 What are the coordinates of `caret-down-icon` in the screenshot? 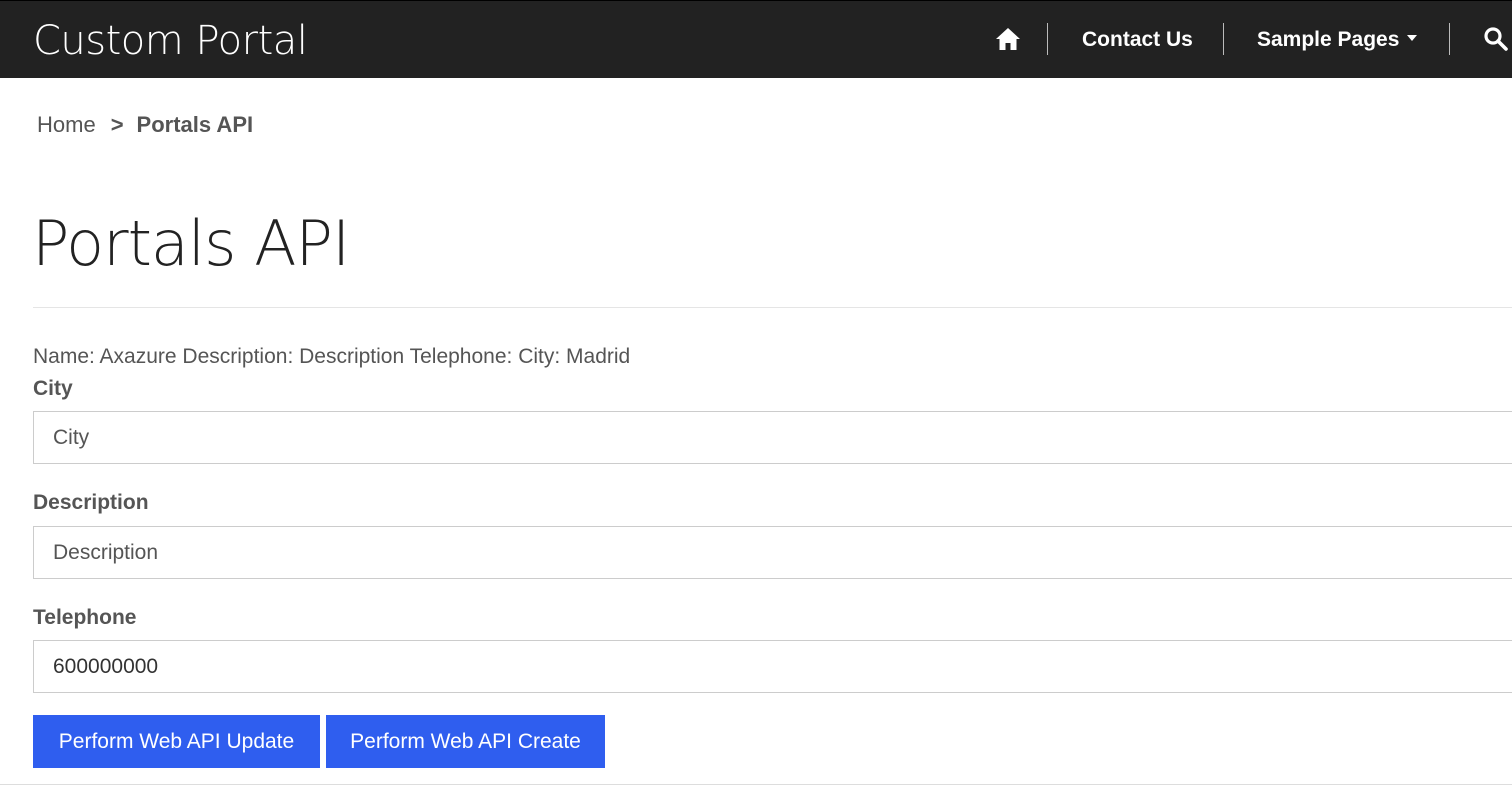 It's located at (1412, 38).